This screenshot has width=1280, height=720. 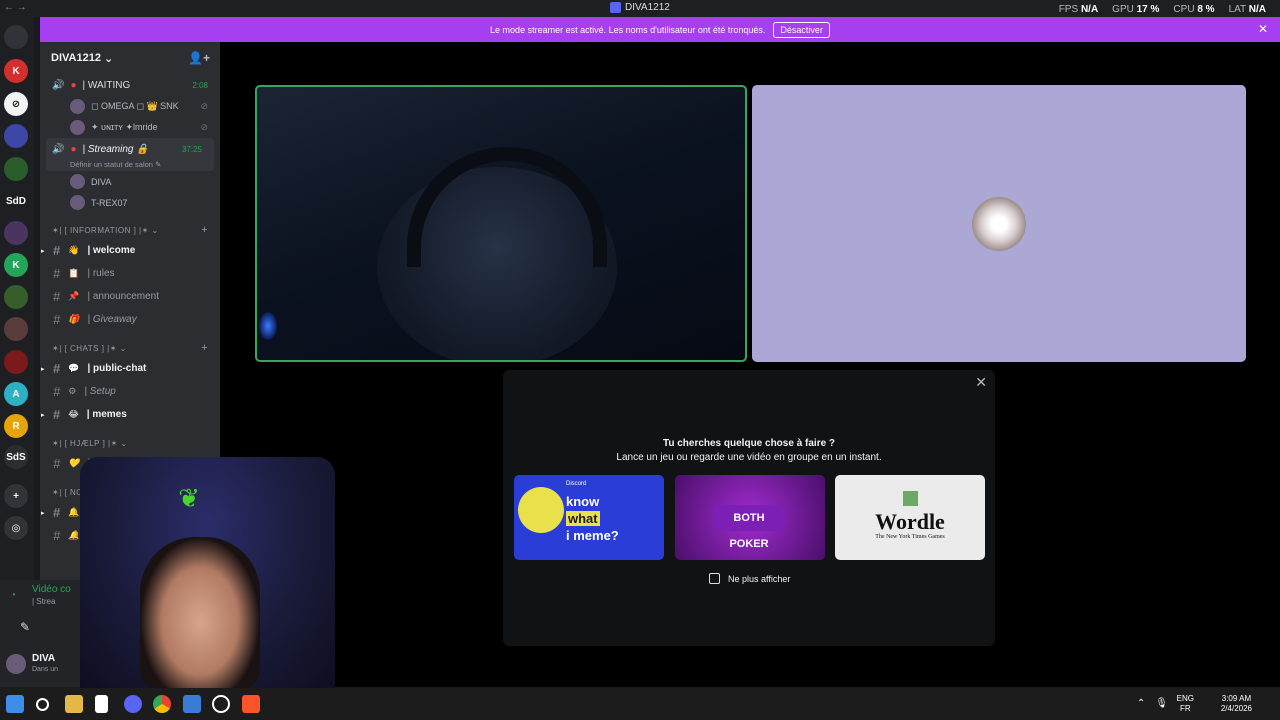 I want to click on channel-category: ✶| [ INFORMATION ] |✶ ⌄ +, so click(x=130, y=230).